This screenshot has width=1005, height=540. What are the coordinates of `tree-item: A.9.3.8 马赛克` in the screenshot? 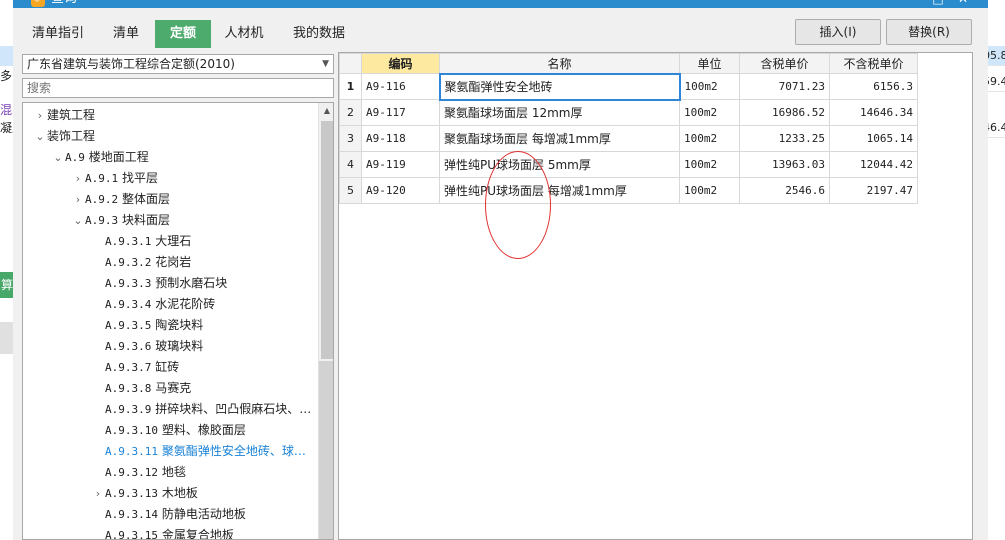 It's located at (141, 388).